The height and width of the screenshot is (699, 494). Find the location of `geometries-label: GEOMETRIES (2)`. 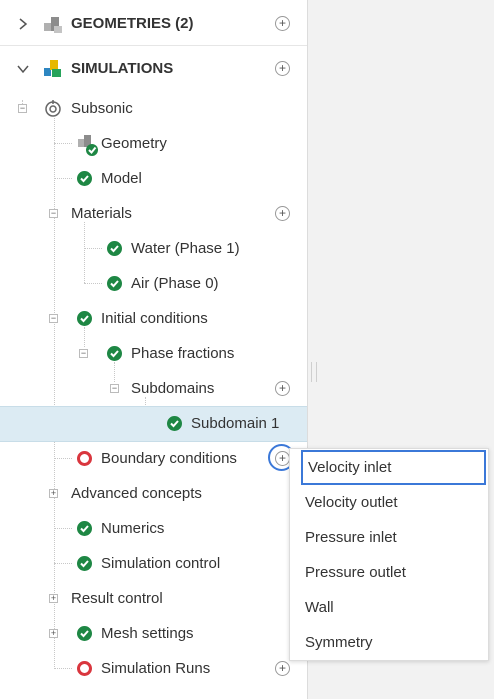

geometries-label: GEOMETRIES (2) is located at coordinates (132, 23).